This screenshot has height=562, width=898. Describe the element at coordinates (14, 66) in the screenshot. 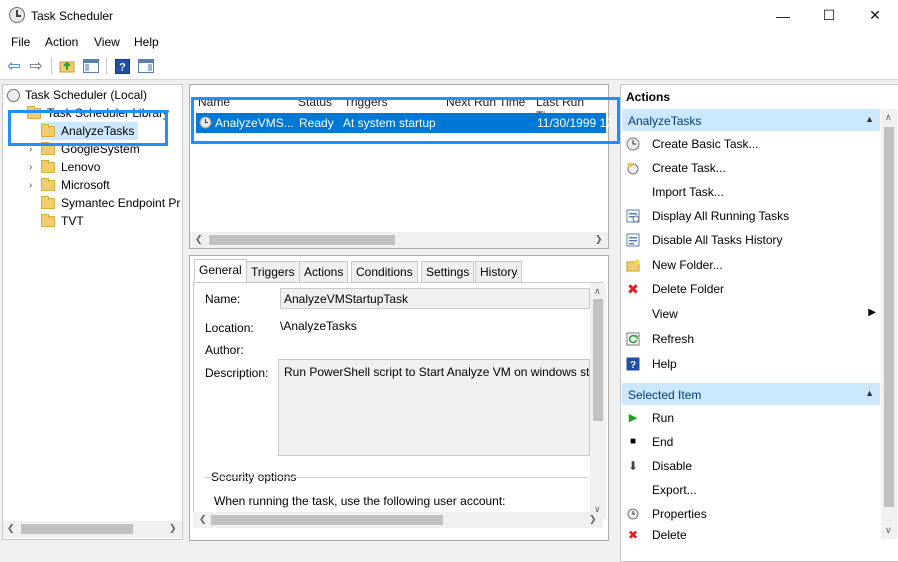

I see `back-arrow-icon: ⇦` at that location.